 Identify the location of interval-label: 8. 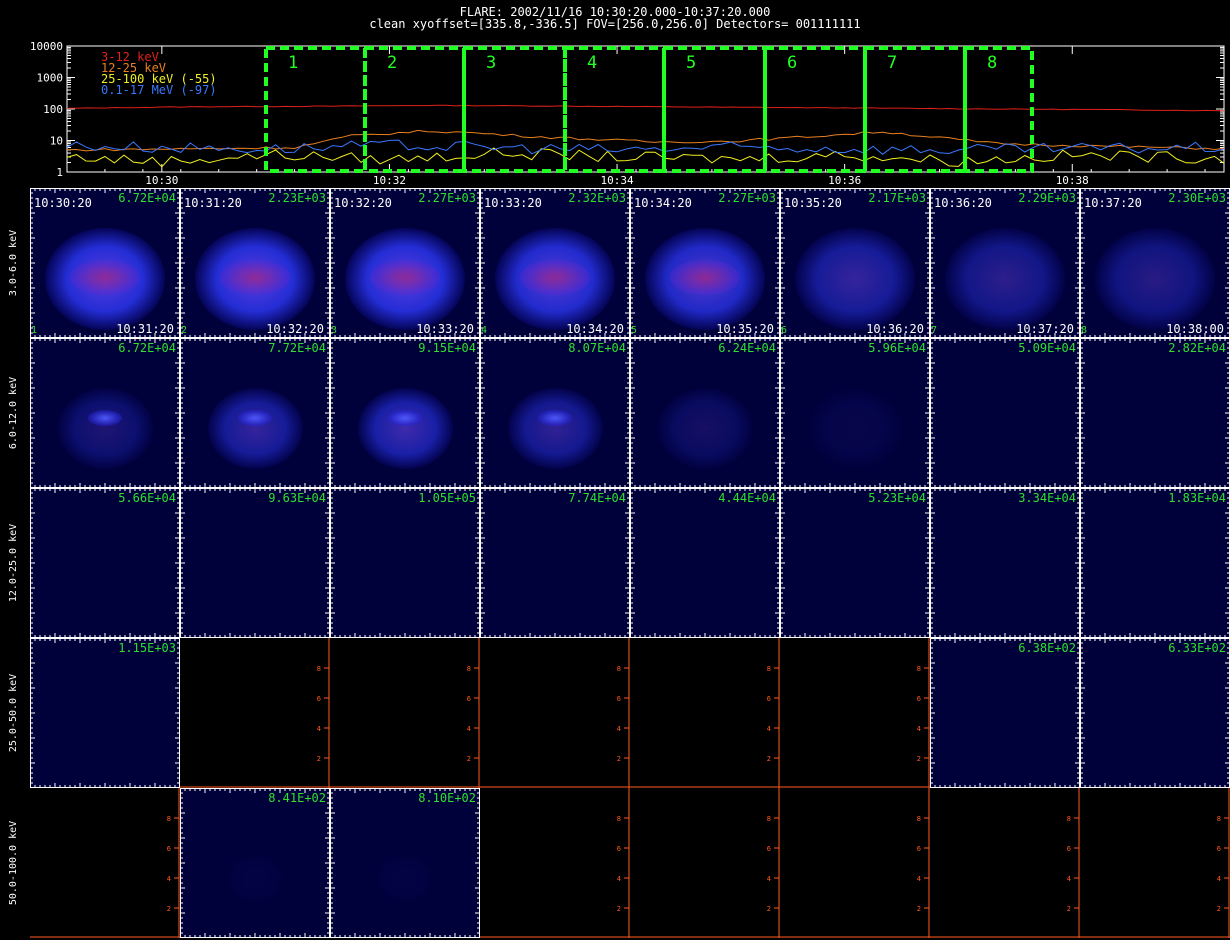
(992, 63).